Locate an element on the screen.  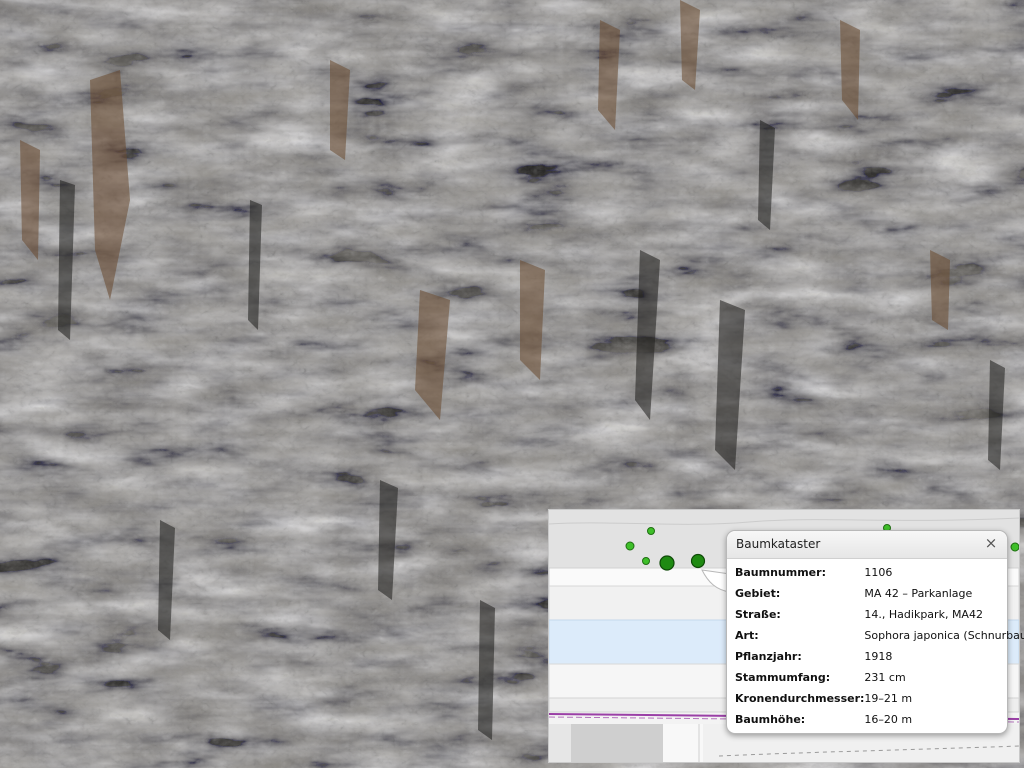
table-row: Art: Sophora japonica (Schnurbaum) is located at coordinates (879, 635).